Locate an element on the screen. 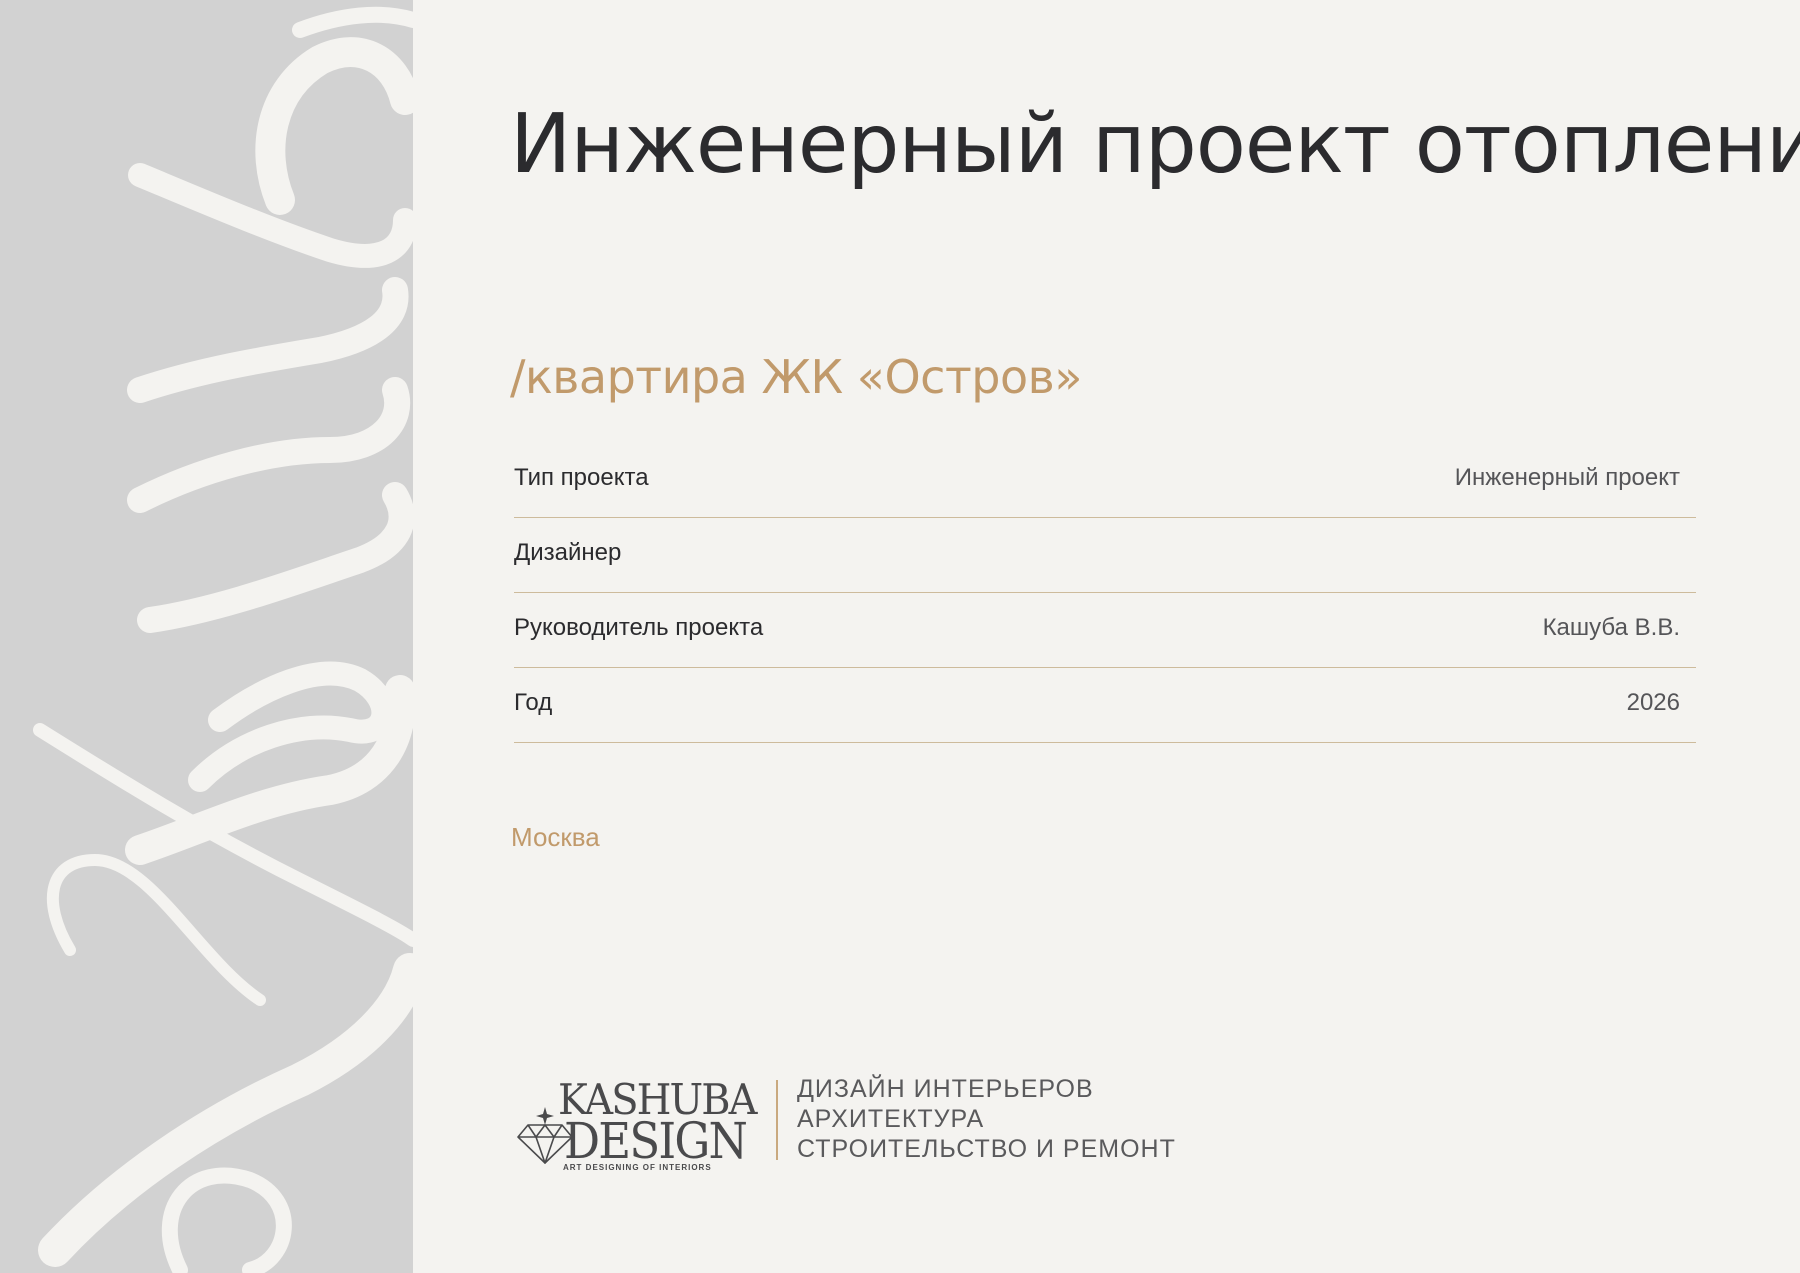 Image resolution: width=1800 pixels, height=1273 pixels. info-value: Кашуба В.В. is located at coordinates (1611, 627).